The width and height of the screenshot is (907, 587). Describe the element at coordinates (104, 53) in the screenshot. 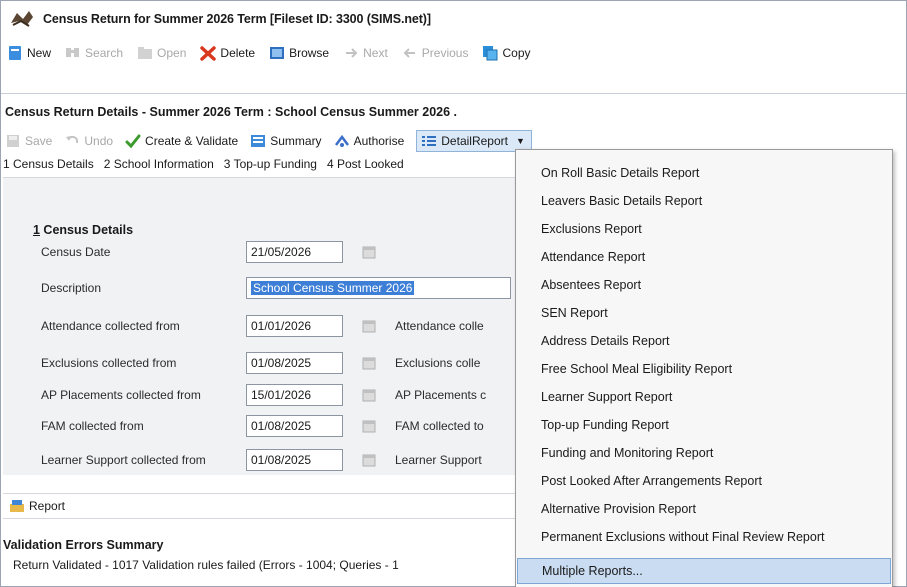

I see `search-label: Search` at that location.